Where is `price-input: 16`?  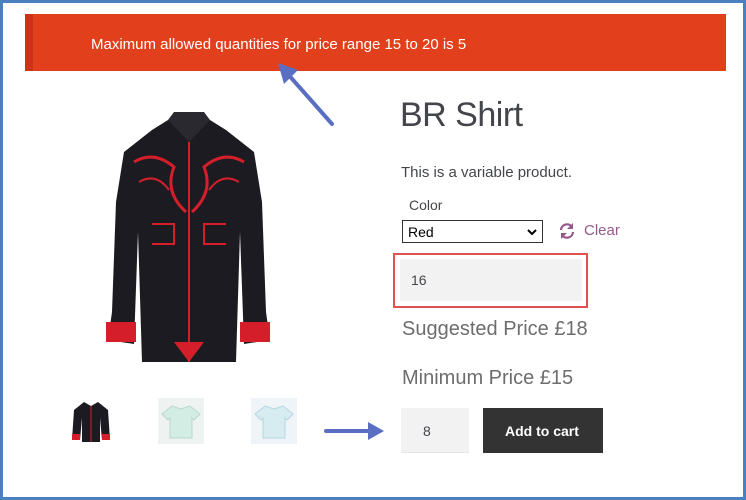 price-input: 16 is located at coordinates (491, 280).